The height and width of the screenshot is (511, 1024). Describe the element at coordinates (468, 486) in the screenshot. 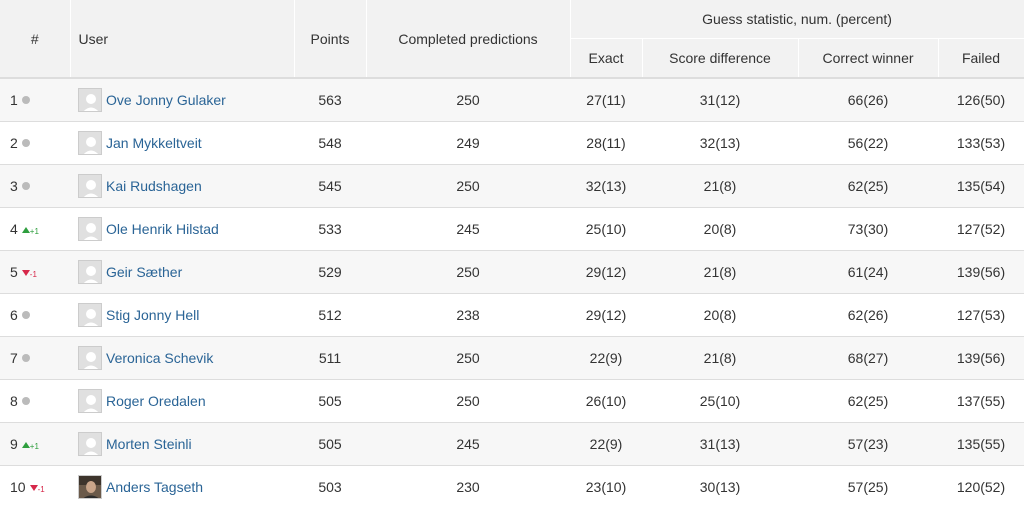

I see `completed-predictions-cell: 230` at that location.